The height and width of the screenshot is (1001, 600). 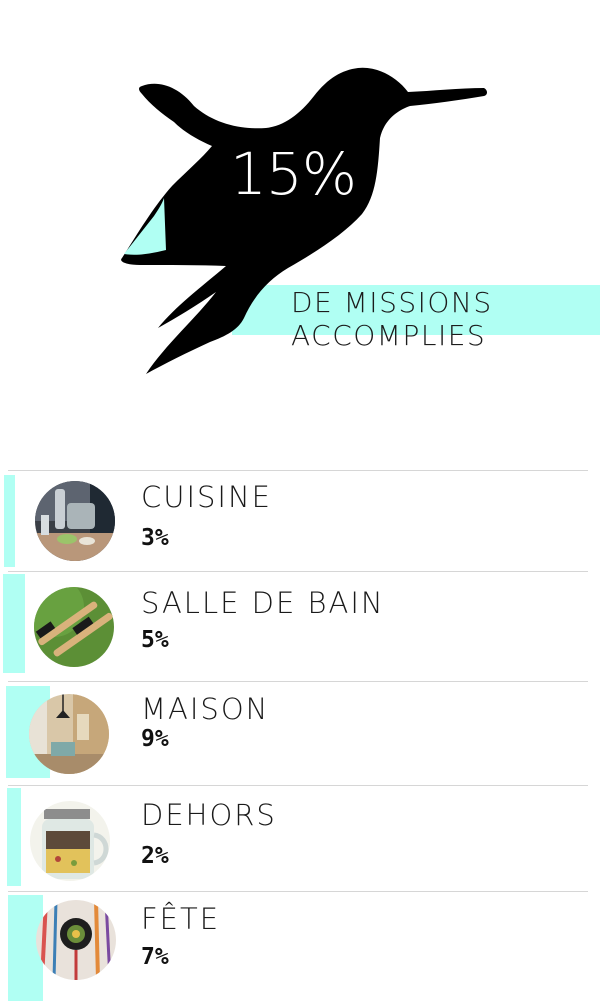 I want to click on category-thumbnail-party, so click(x=76, y=940).